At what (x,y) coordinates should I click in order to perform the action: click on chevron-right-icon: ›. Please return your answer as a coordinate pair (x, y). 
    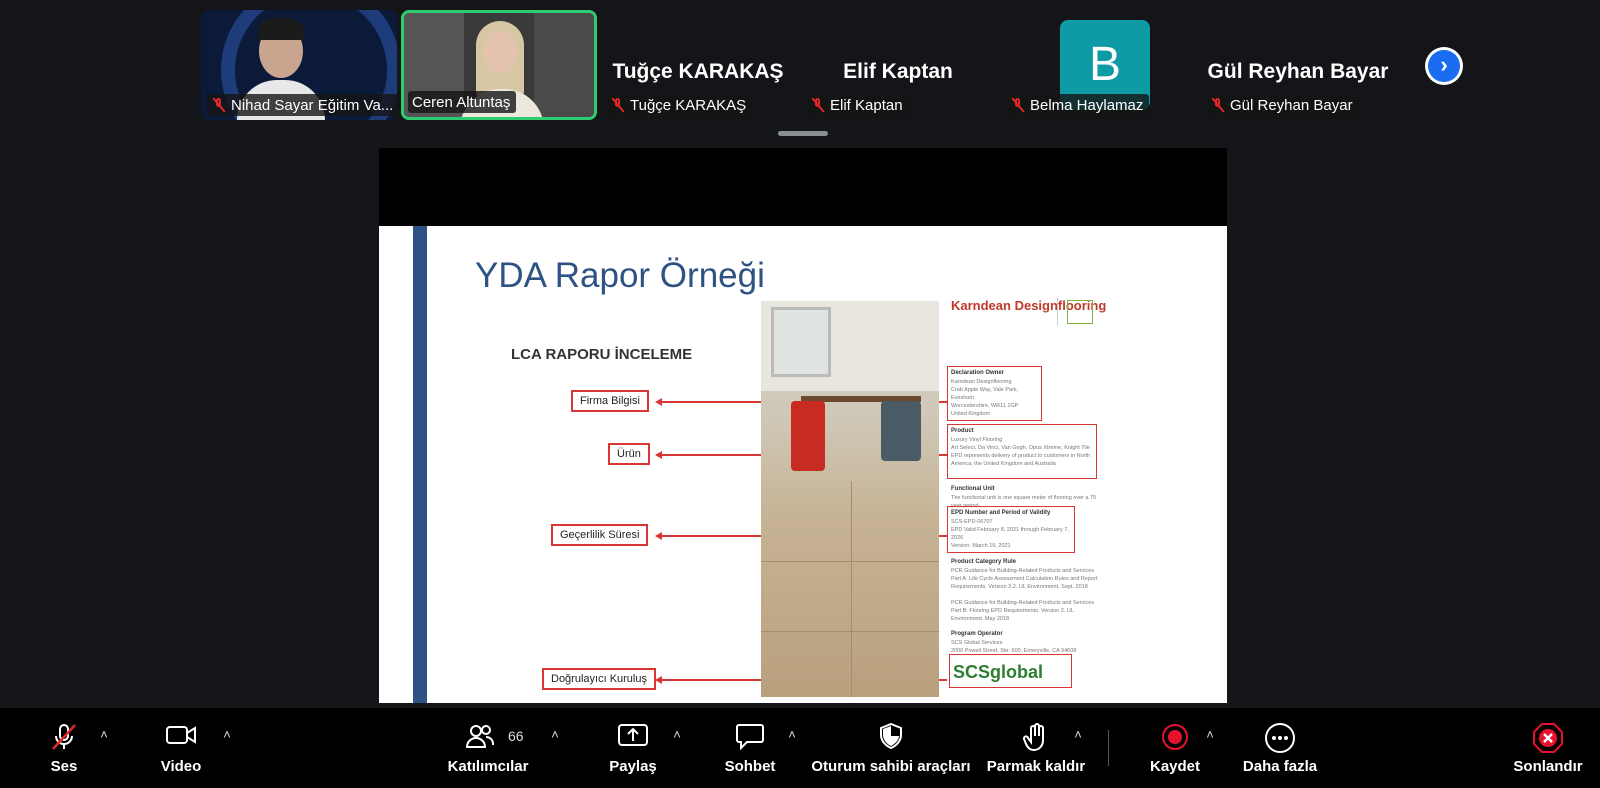
    Looking at the image, I should click on (1444, 66).